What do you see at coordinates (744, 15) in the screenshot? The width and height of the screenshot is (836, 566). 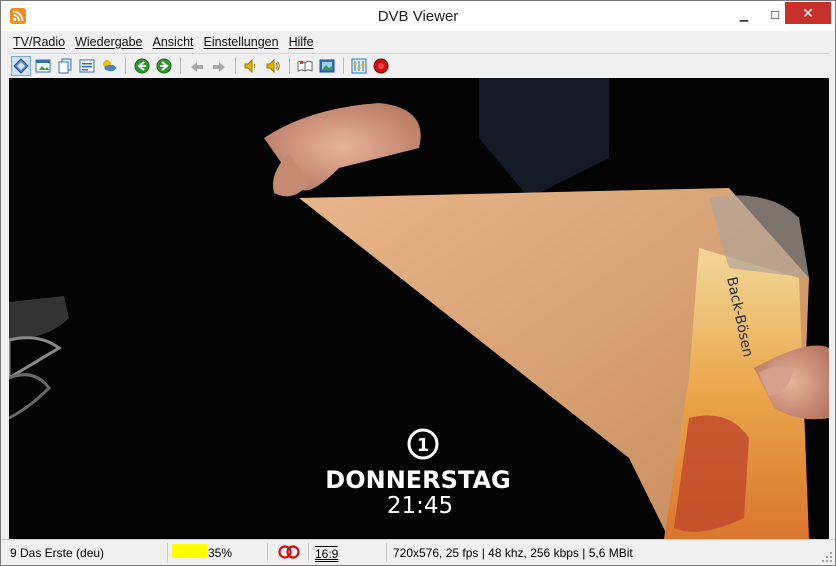 I see `minimize-icon: ▁` at bounding box center [744, 15].